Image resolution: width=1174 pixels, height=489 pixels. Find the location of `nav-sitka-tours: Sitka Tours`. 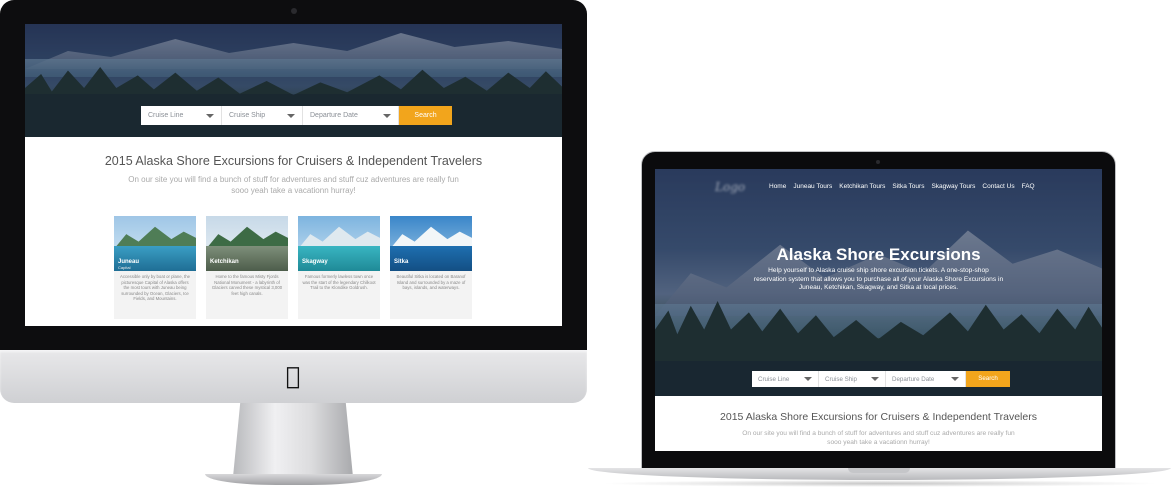

nav-sitka-tours: Sitka Tours is located at coordinates (908, 186).